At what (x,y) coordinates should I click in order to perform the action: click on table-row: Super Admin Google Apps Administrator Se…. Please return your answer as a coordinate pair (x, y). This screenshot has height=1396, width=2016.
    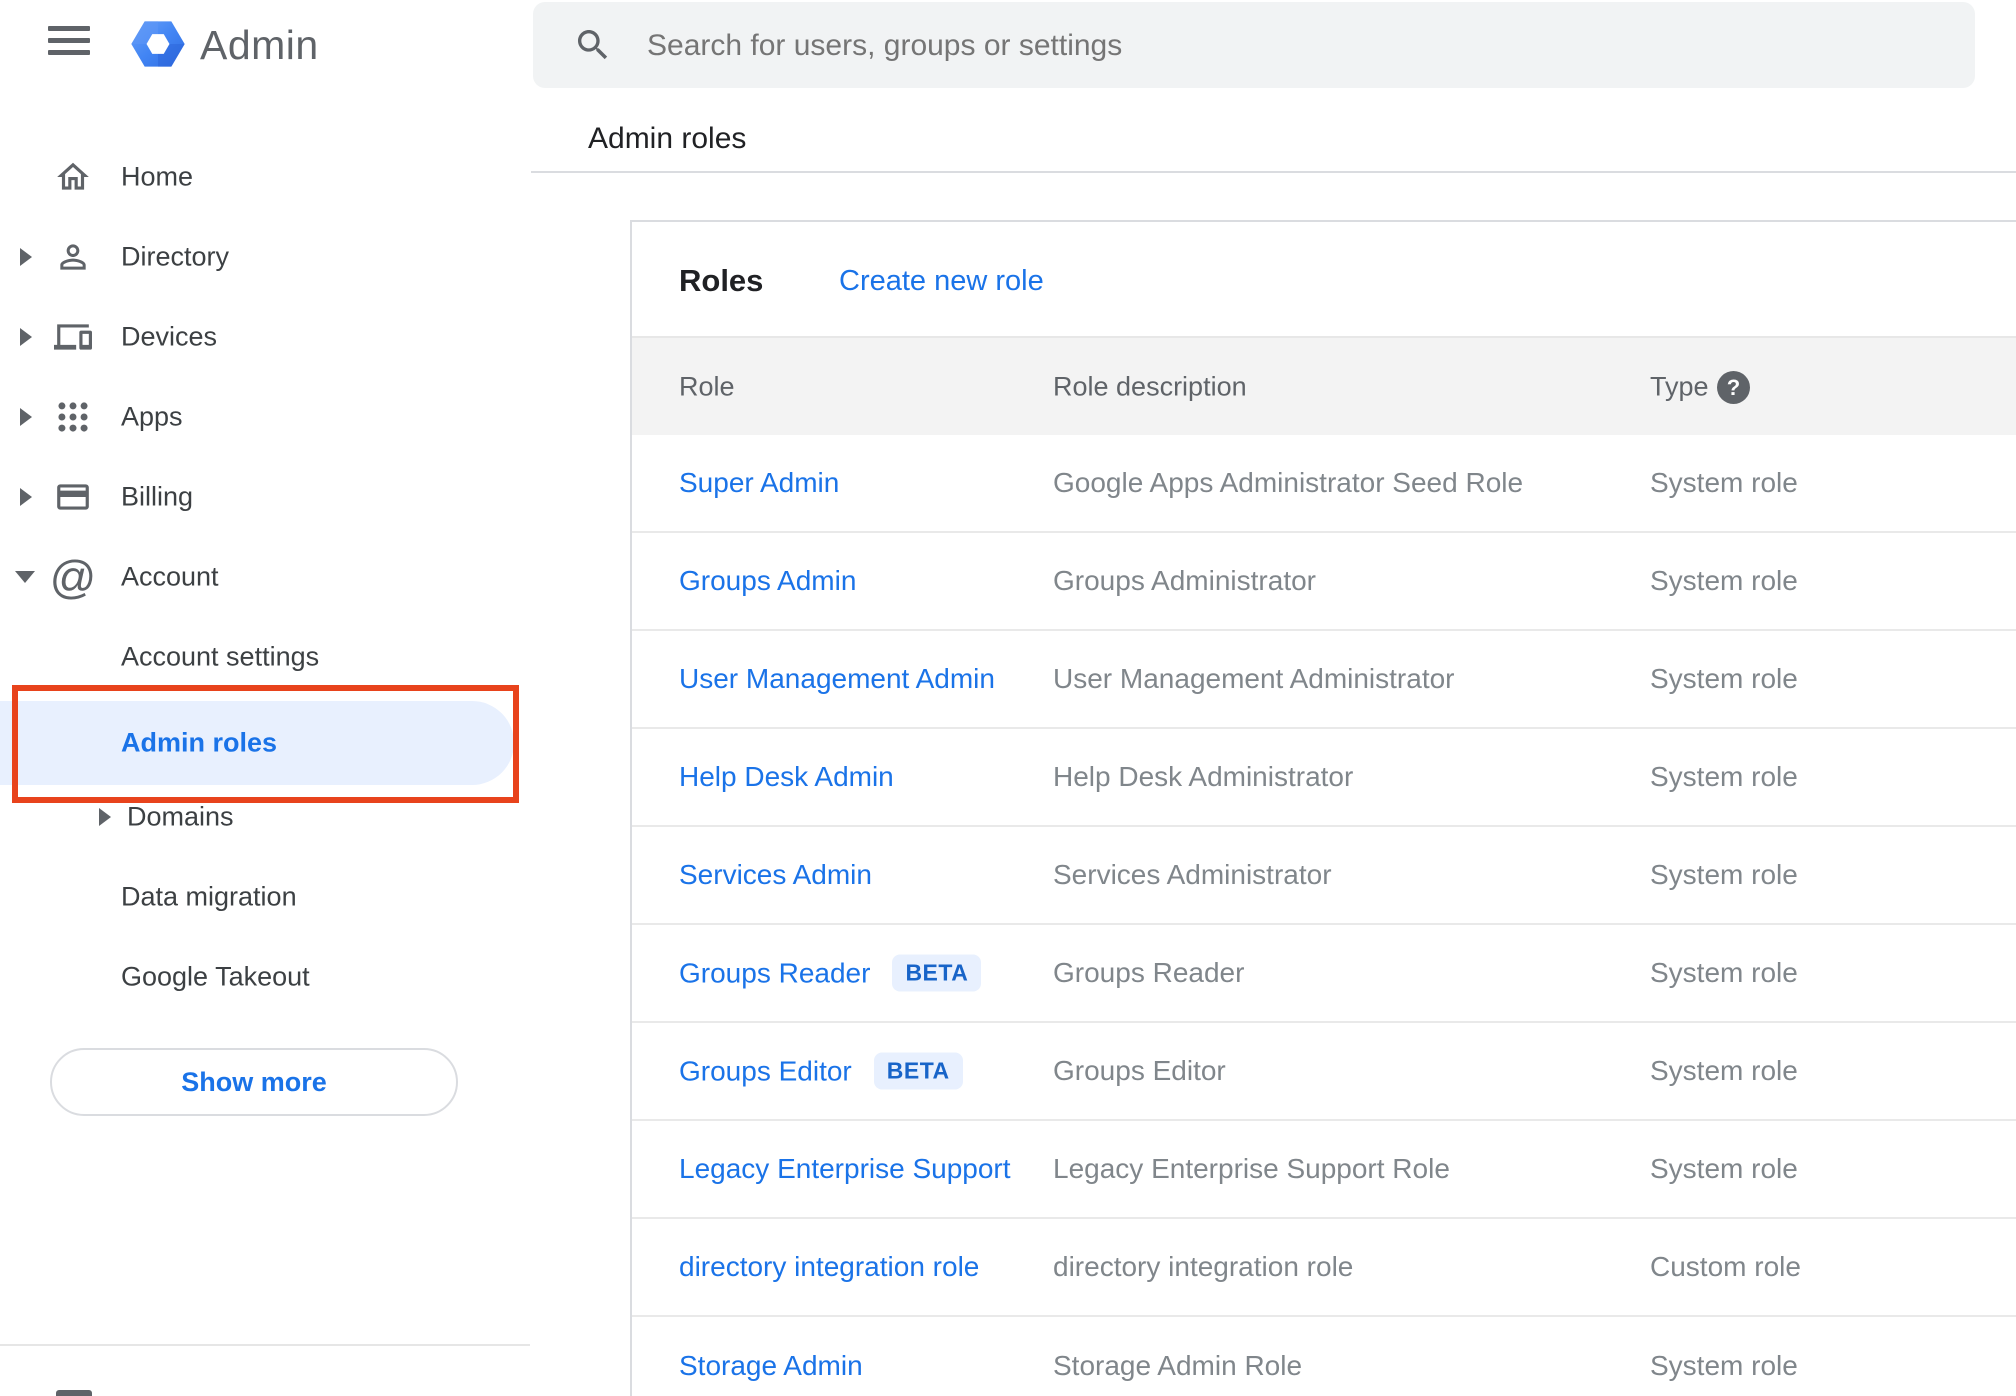
    Looking at the image, I should click on (1324, 484).